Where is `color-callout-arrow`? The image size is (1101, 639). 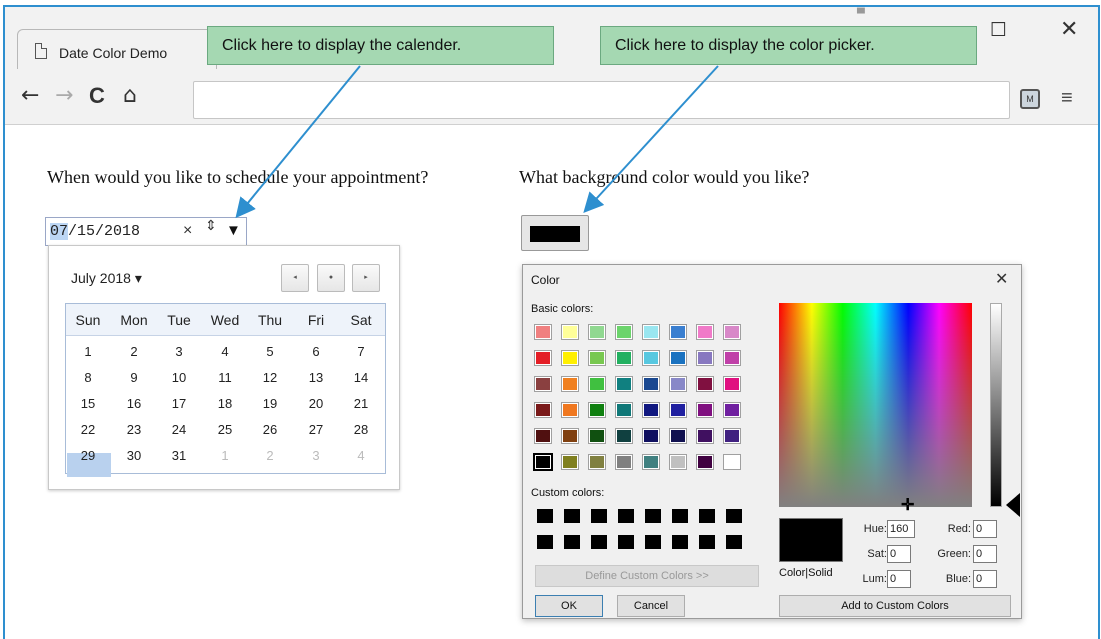
color-callout-arrow is located at coordinates (651, 139).